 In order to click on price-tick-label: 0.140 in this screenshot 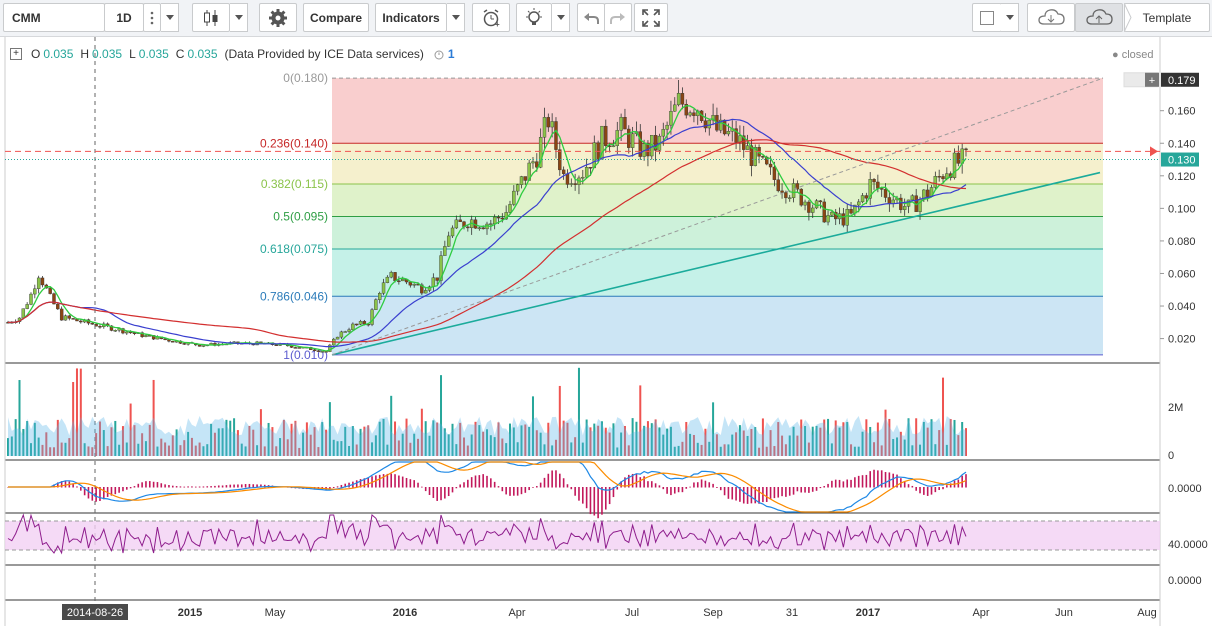, I will do `click(1182, 144)`.